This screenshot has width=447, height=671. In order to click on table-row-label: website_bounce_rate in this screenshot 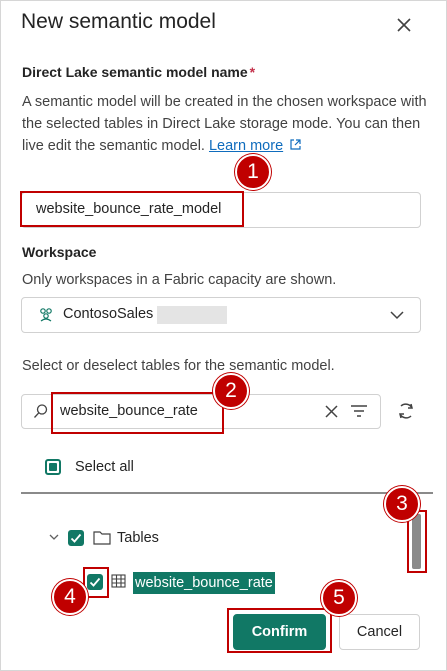, I will do `click(204, 583)`.